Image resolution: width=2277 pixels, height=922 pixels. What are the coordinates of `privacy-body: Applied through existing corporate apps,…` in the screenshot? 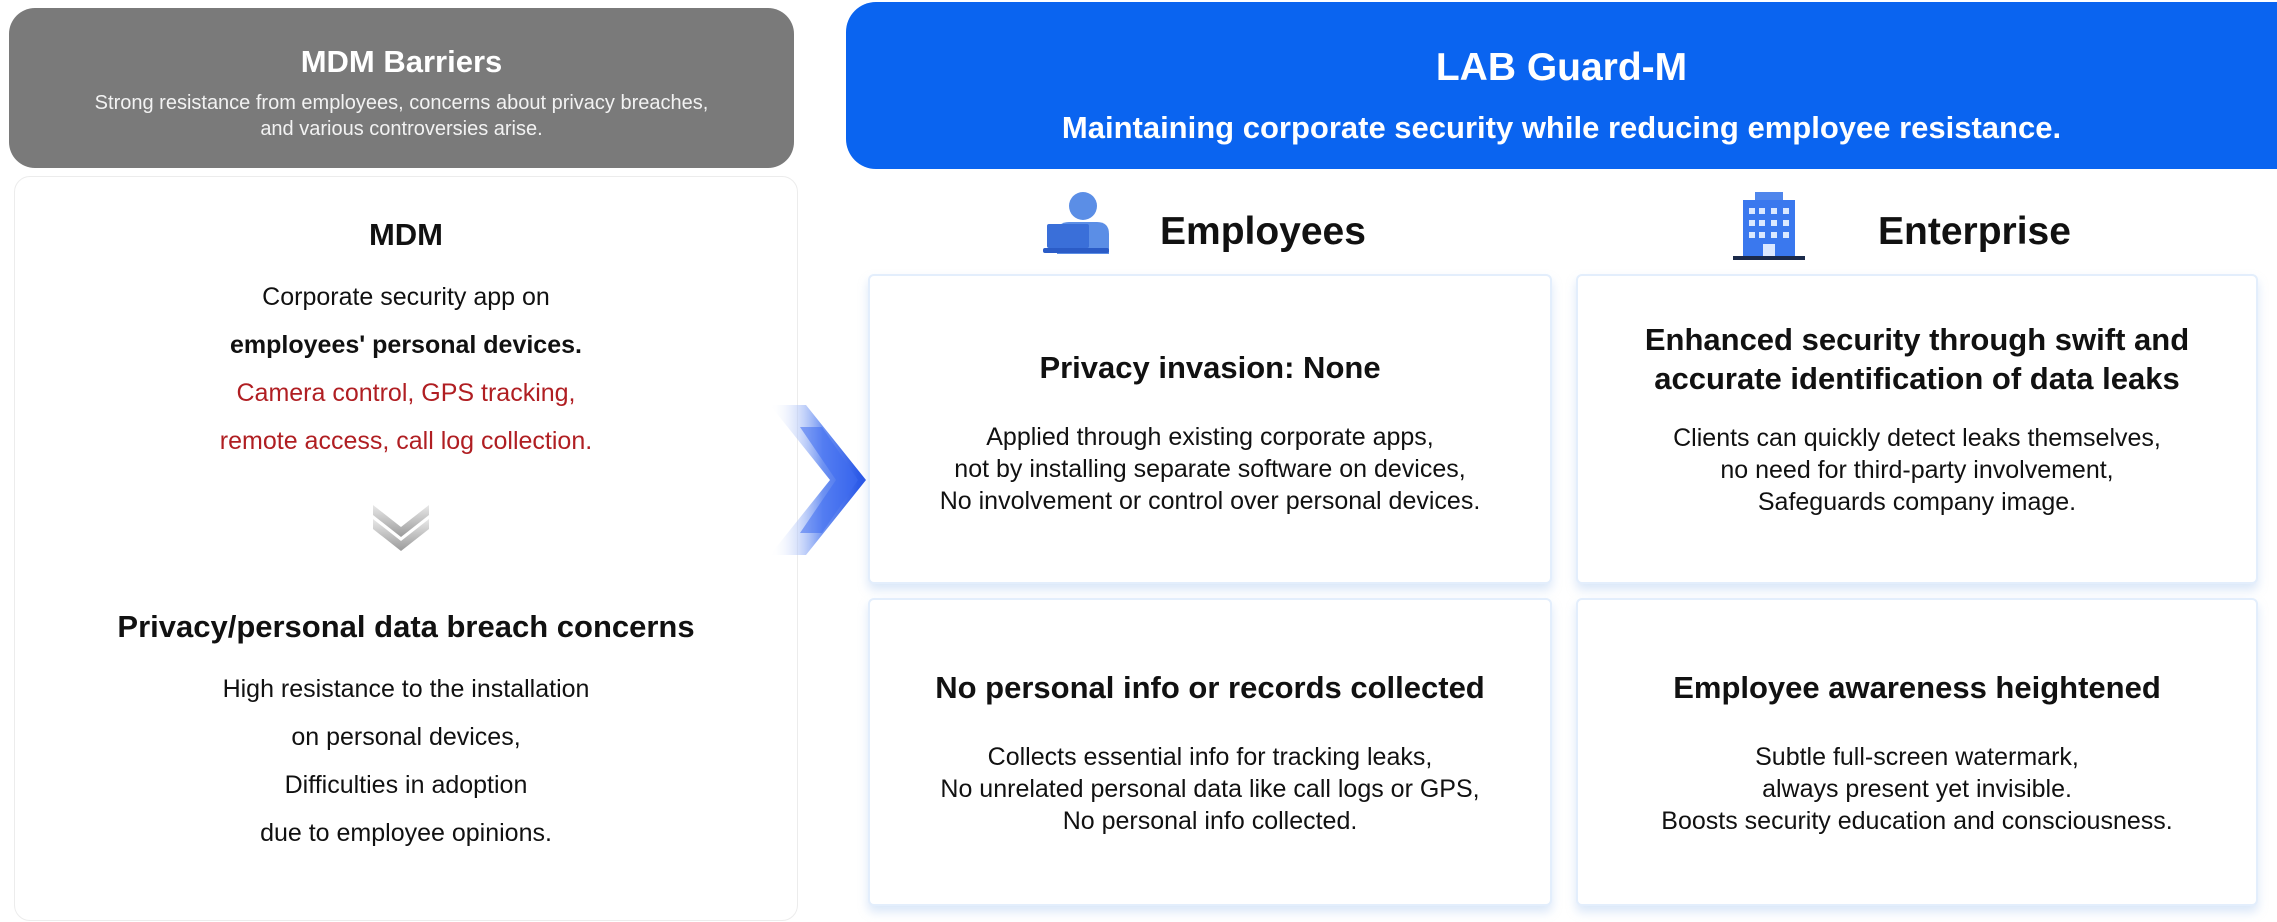 It's located at (1210, 469).